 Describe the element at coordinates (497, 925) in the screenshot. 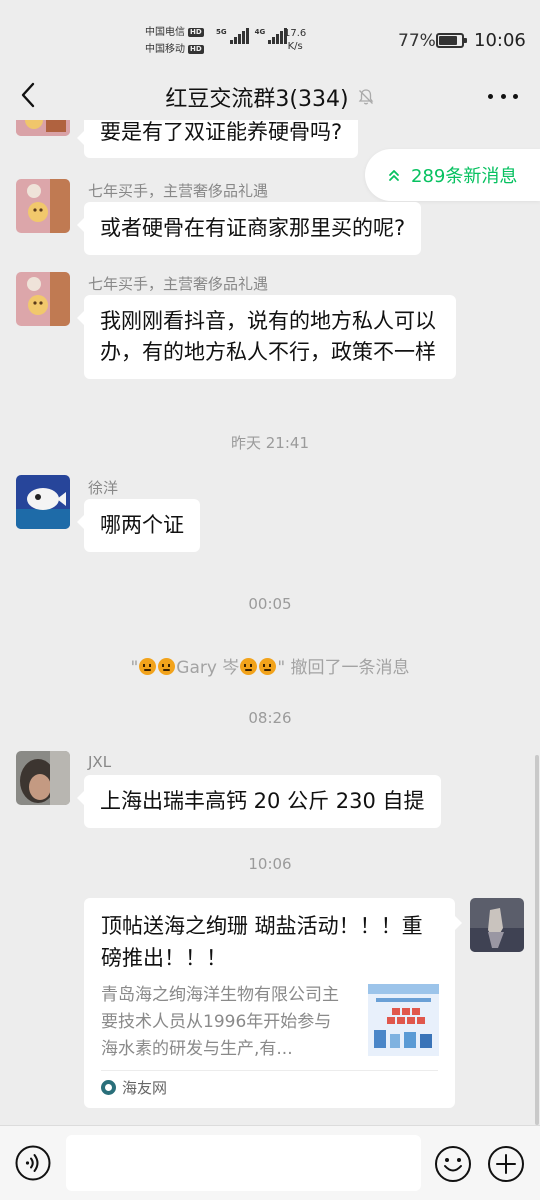

I see `self-avatar` at that location.